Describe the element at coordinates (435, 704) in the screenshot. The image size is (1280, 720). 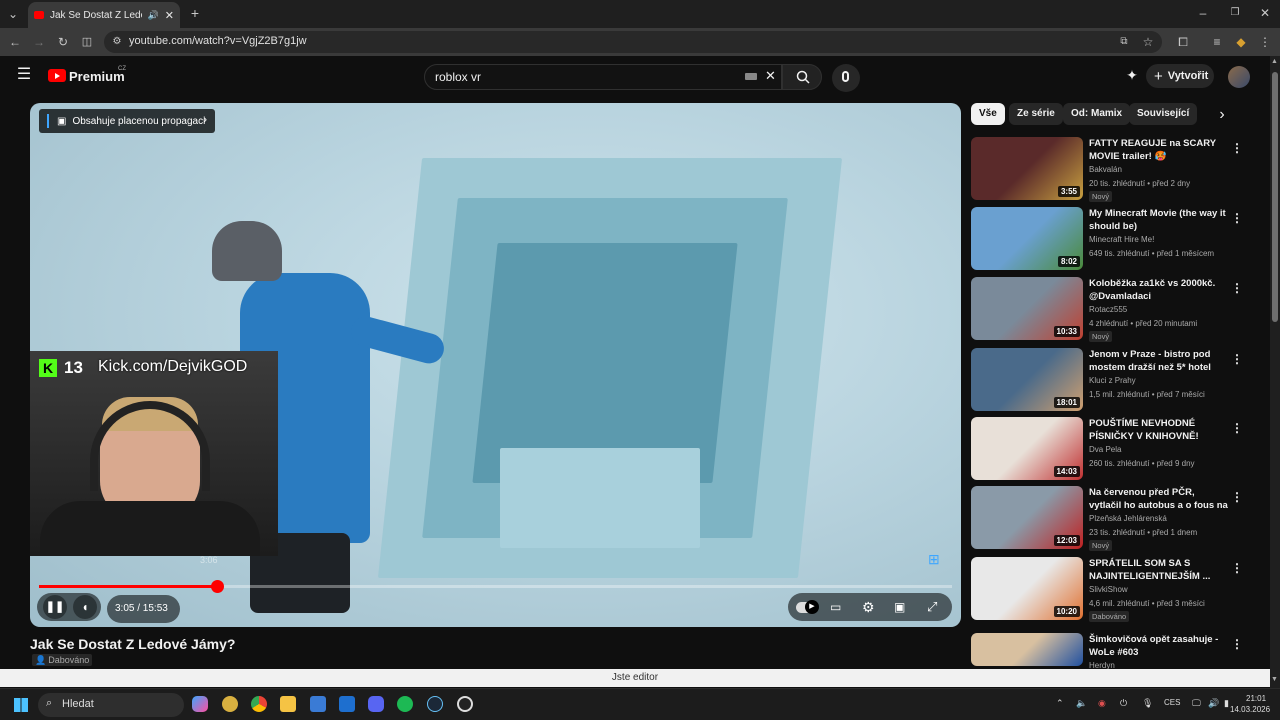
I see `steam-icon` at that location.